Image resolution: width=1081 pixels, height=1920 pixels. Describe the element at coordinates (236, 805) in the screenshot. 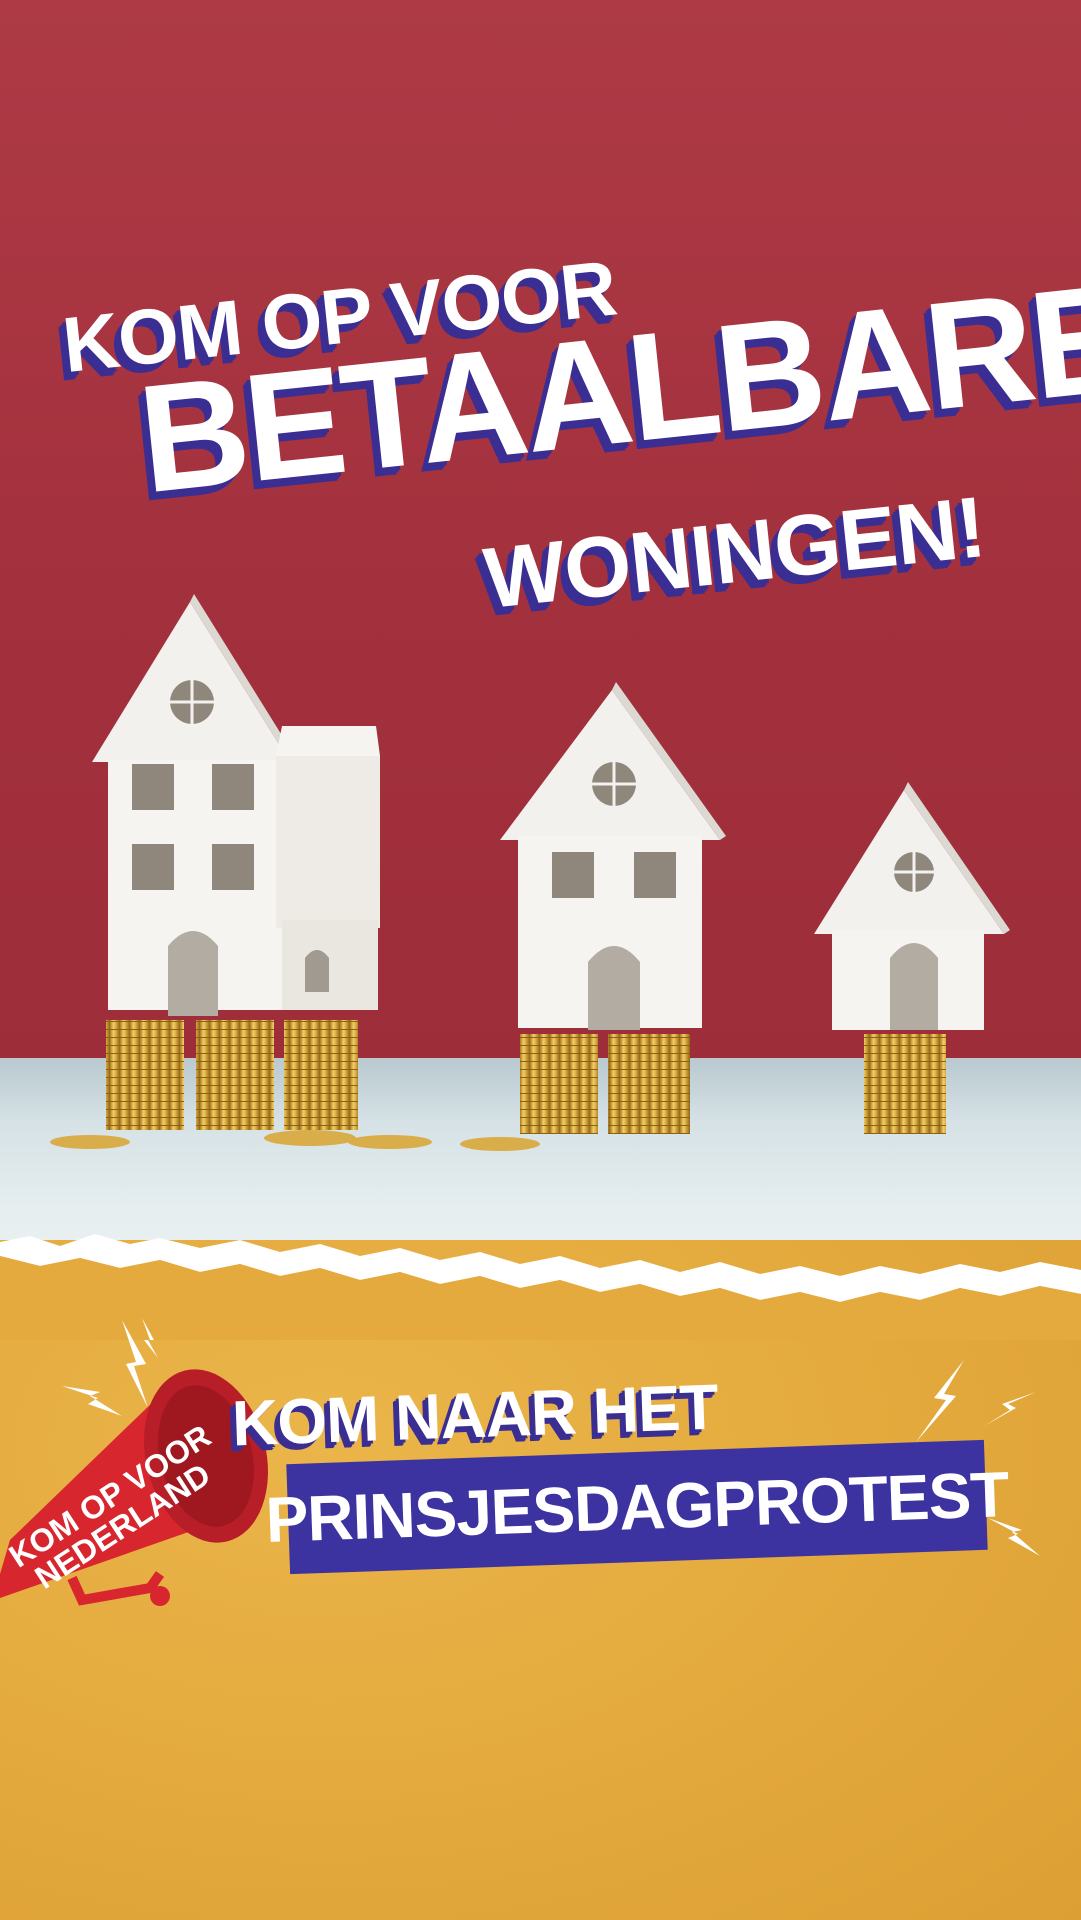

I see `house-icon-large` at that location.